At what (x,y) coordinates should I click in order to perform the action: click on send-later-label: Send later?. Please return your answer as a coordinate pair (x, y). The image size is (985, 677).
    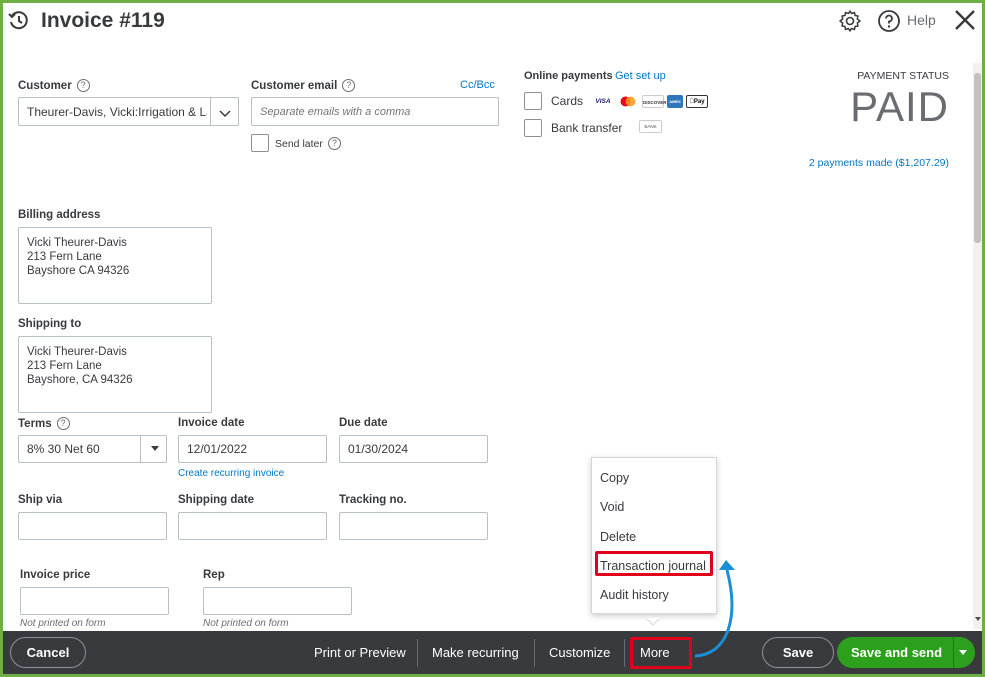
    Looking at the image, I should click on (308, 143).